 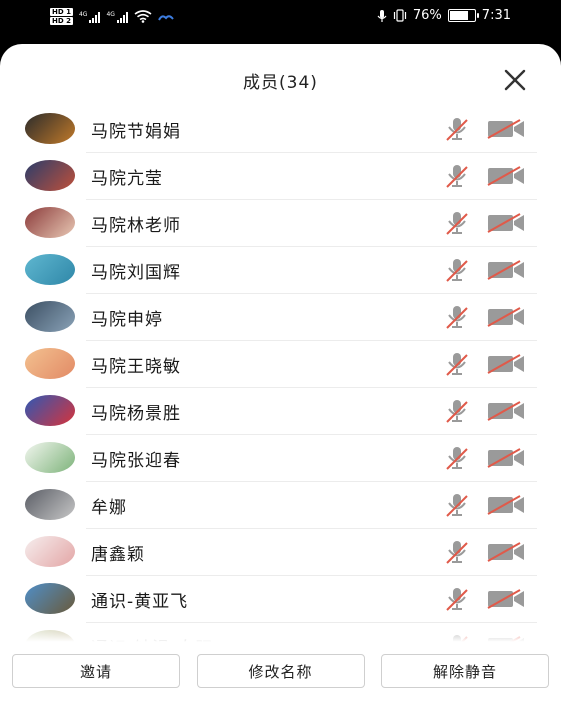 I want to click on status-left: HD 1 HD 2 4G 4G, so click(x=112, y=16).